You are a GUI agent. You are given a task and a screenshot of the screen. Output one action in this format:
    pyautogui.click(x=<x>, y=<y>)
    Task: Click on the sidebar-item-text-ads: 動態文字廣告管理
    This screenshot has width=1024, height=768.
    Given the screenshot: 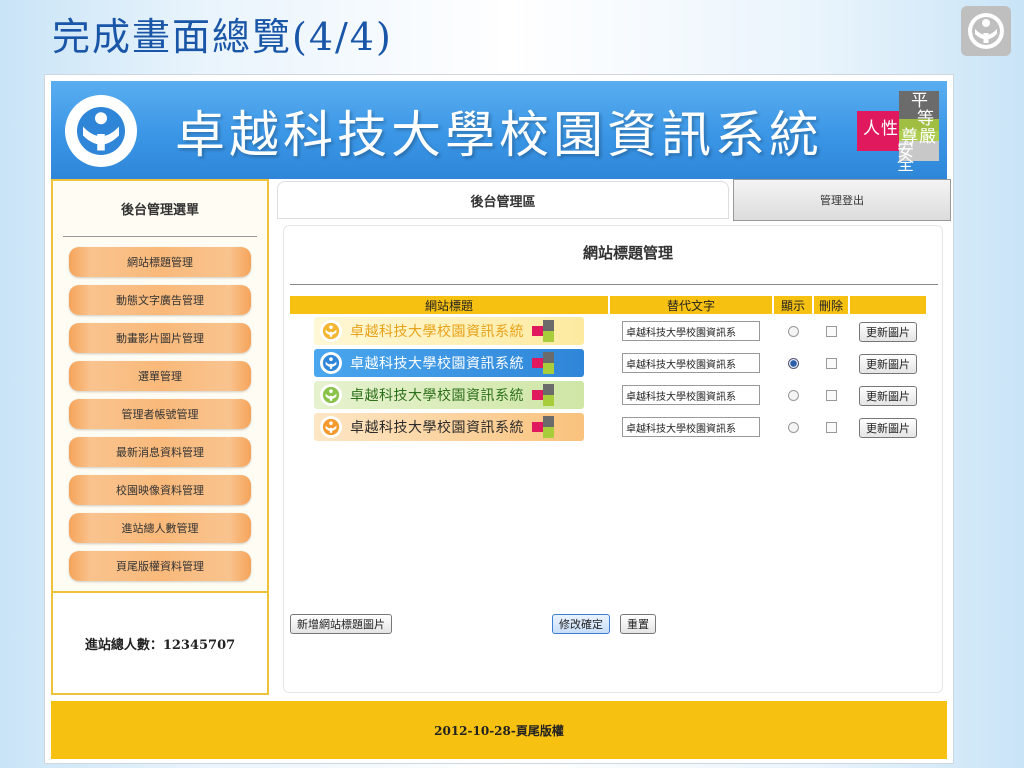 What is the action you would take?
    pyautogui.click(x=160, y=300)
    